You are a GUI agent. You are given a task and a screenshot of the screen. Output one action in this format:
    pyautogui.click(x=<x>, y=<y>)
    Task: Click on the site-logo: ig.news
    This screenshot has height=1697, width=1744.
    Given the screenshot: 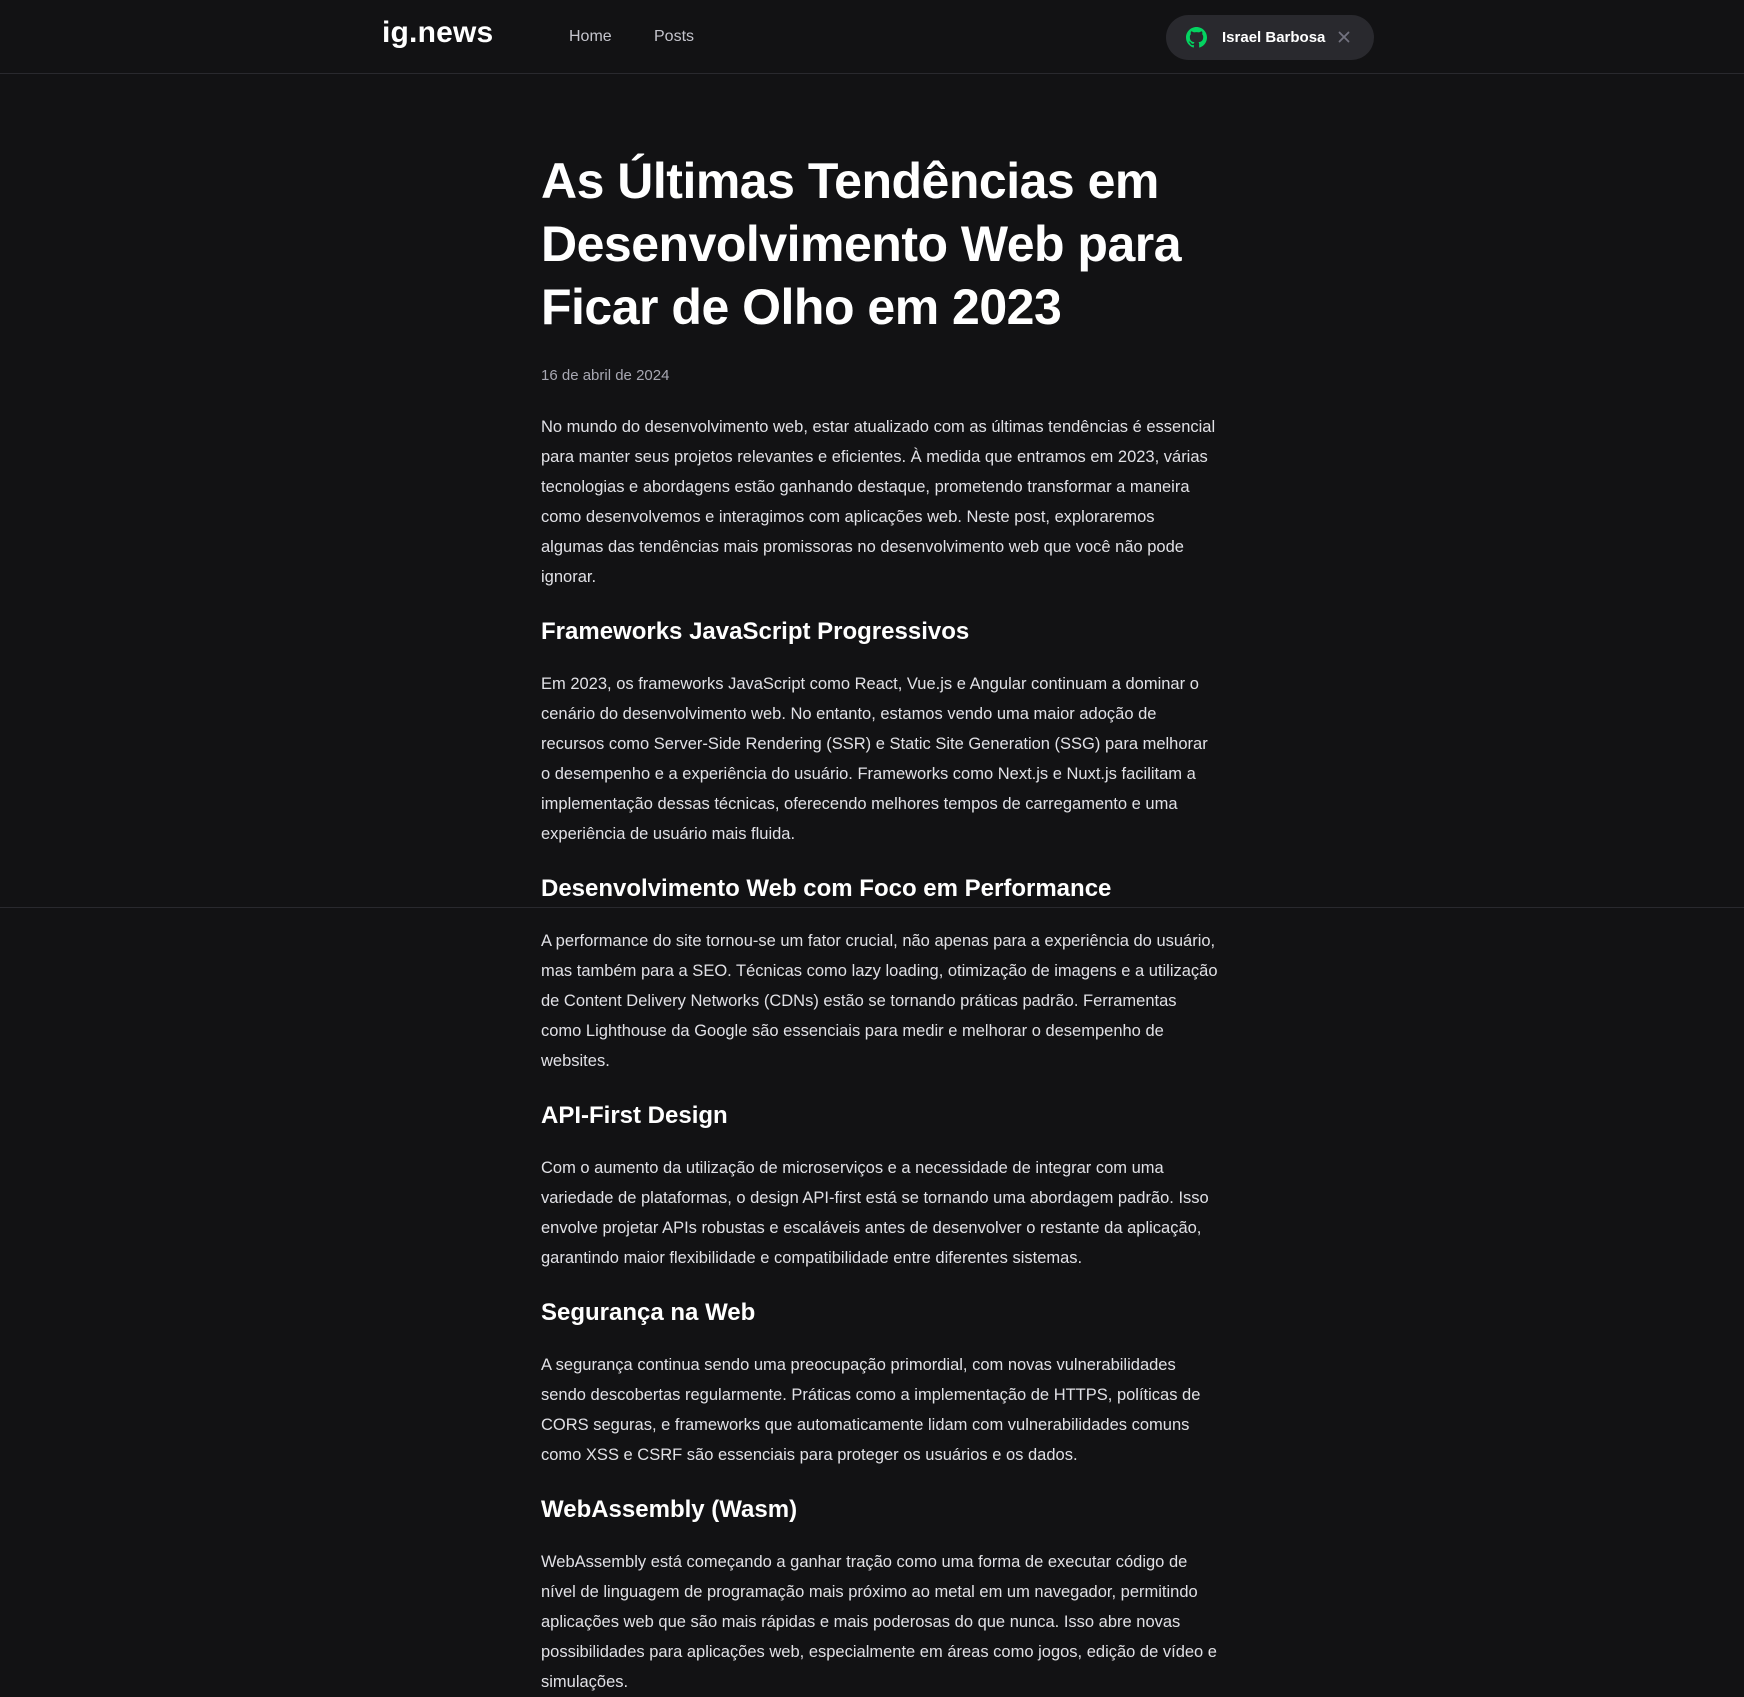 What is the action you would take?
    pyautogui.click(x=437, y=33)
    